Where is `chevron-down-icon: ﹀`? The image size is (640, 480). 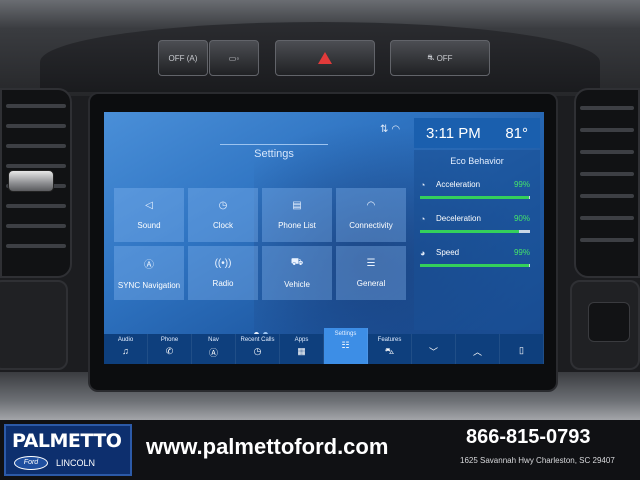
chevron-down-icon: ﹀ is located at coordinates (433, 352).